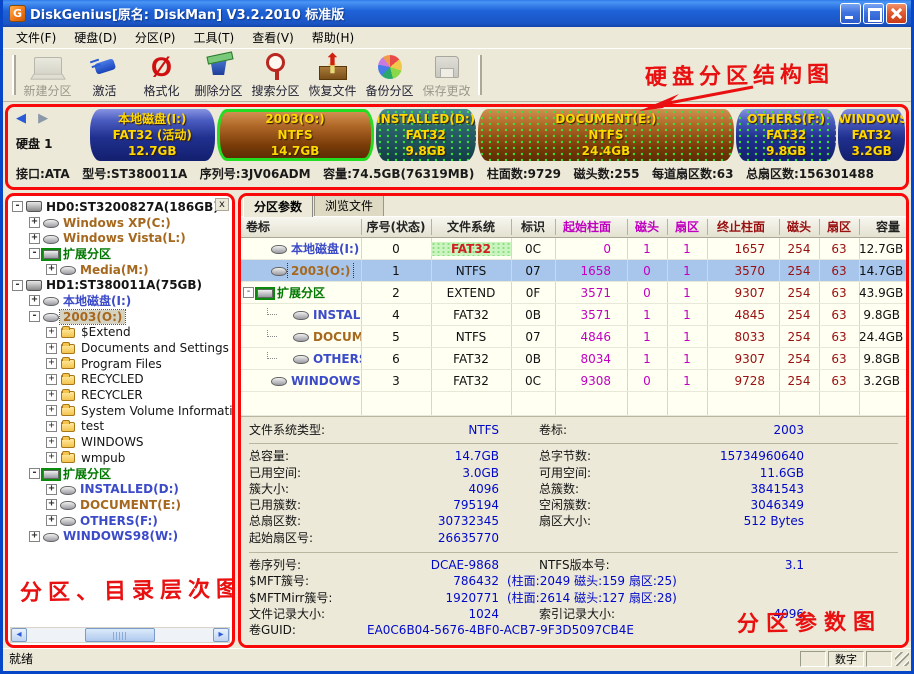  I want to click on partition-block: OTHERS(F:) FAT32 9.8GB, so click(786, 135).